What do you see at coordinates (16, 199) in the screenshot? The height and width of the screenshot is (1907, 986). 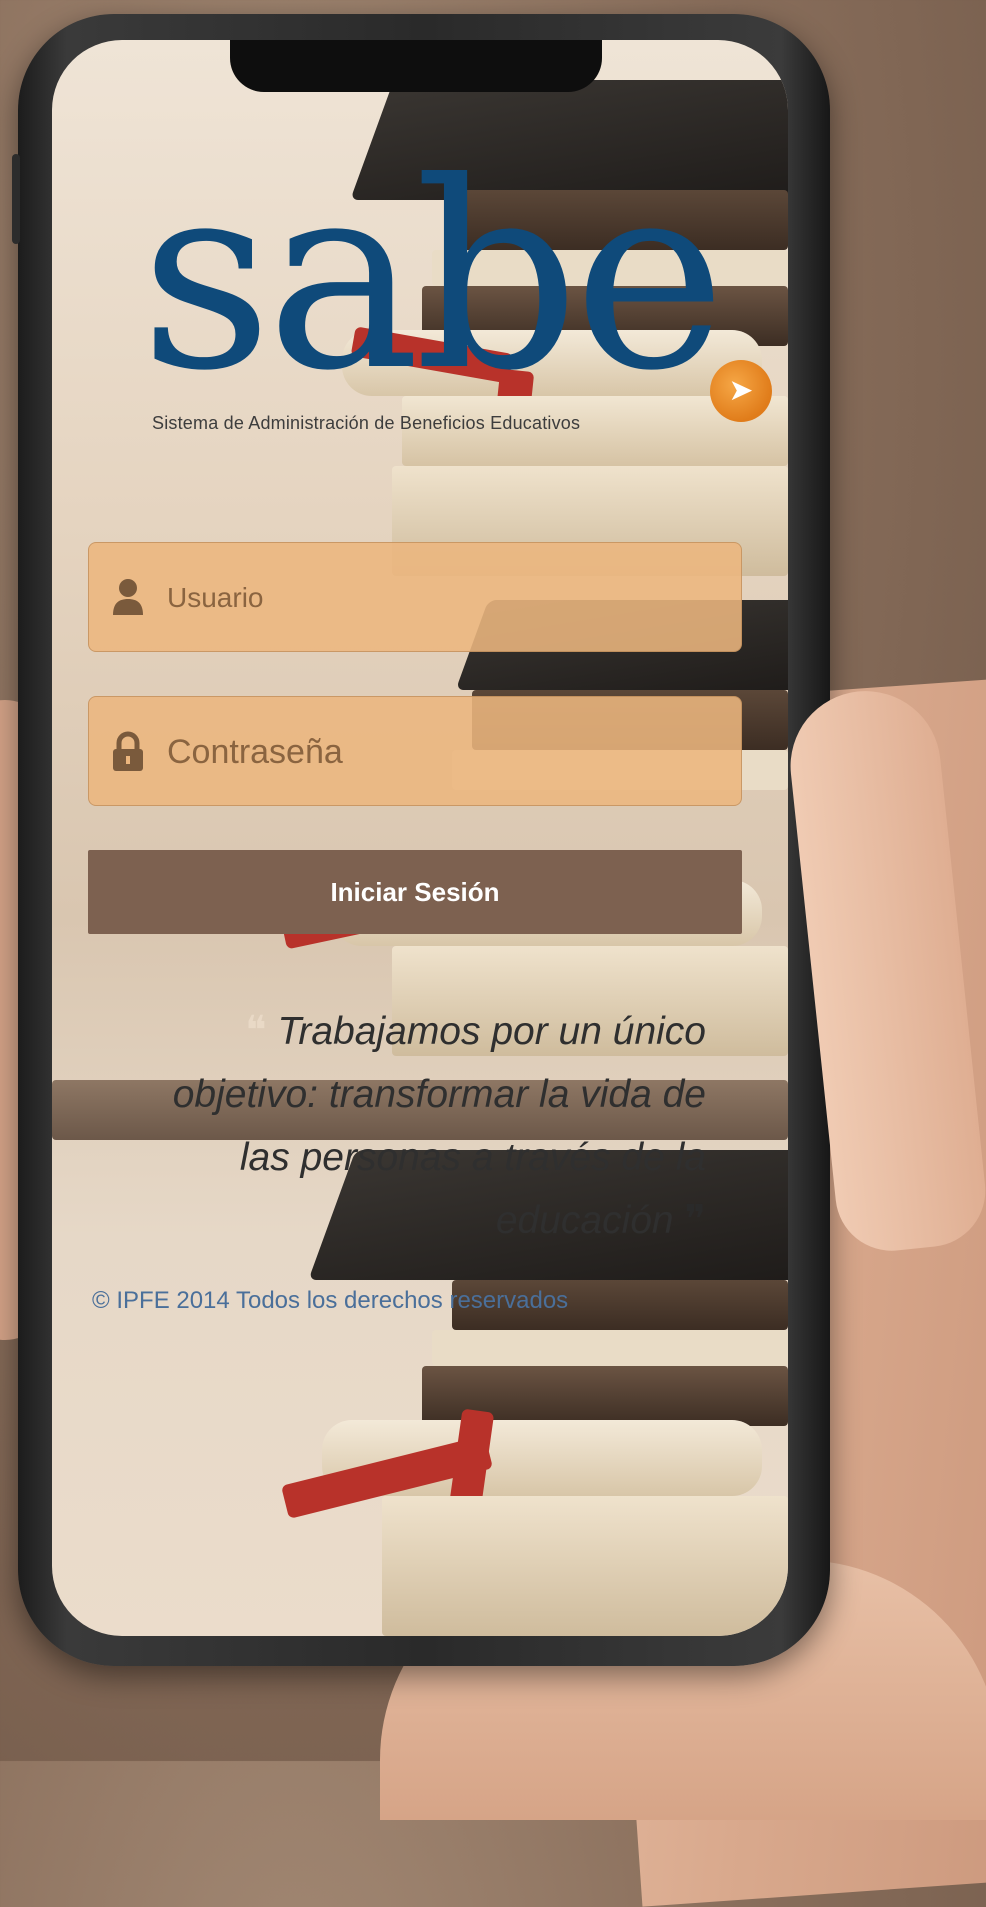 I see `phone-side-button` at bounding box center [16, 199].